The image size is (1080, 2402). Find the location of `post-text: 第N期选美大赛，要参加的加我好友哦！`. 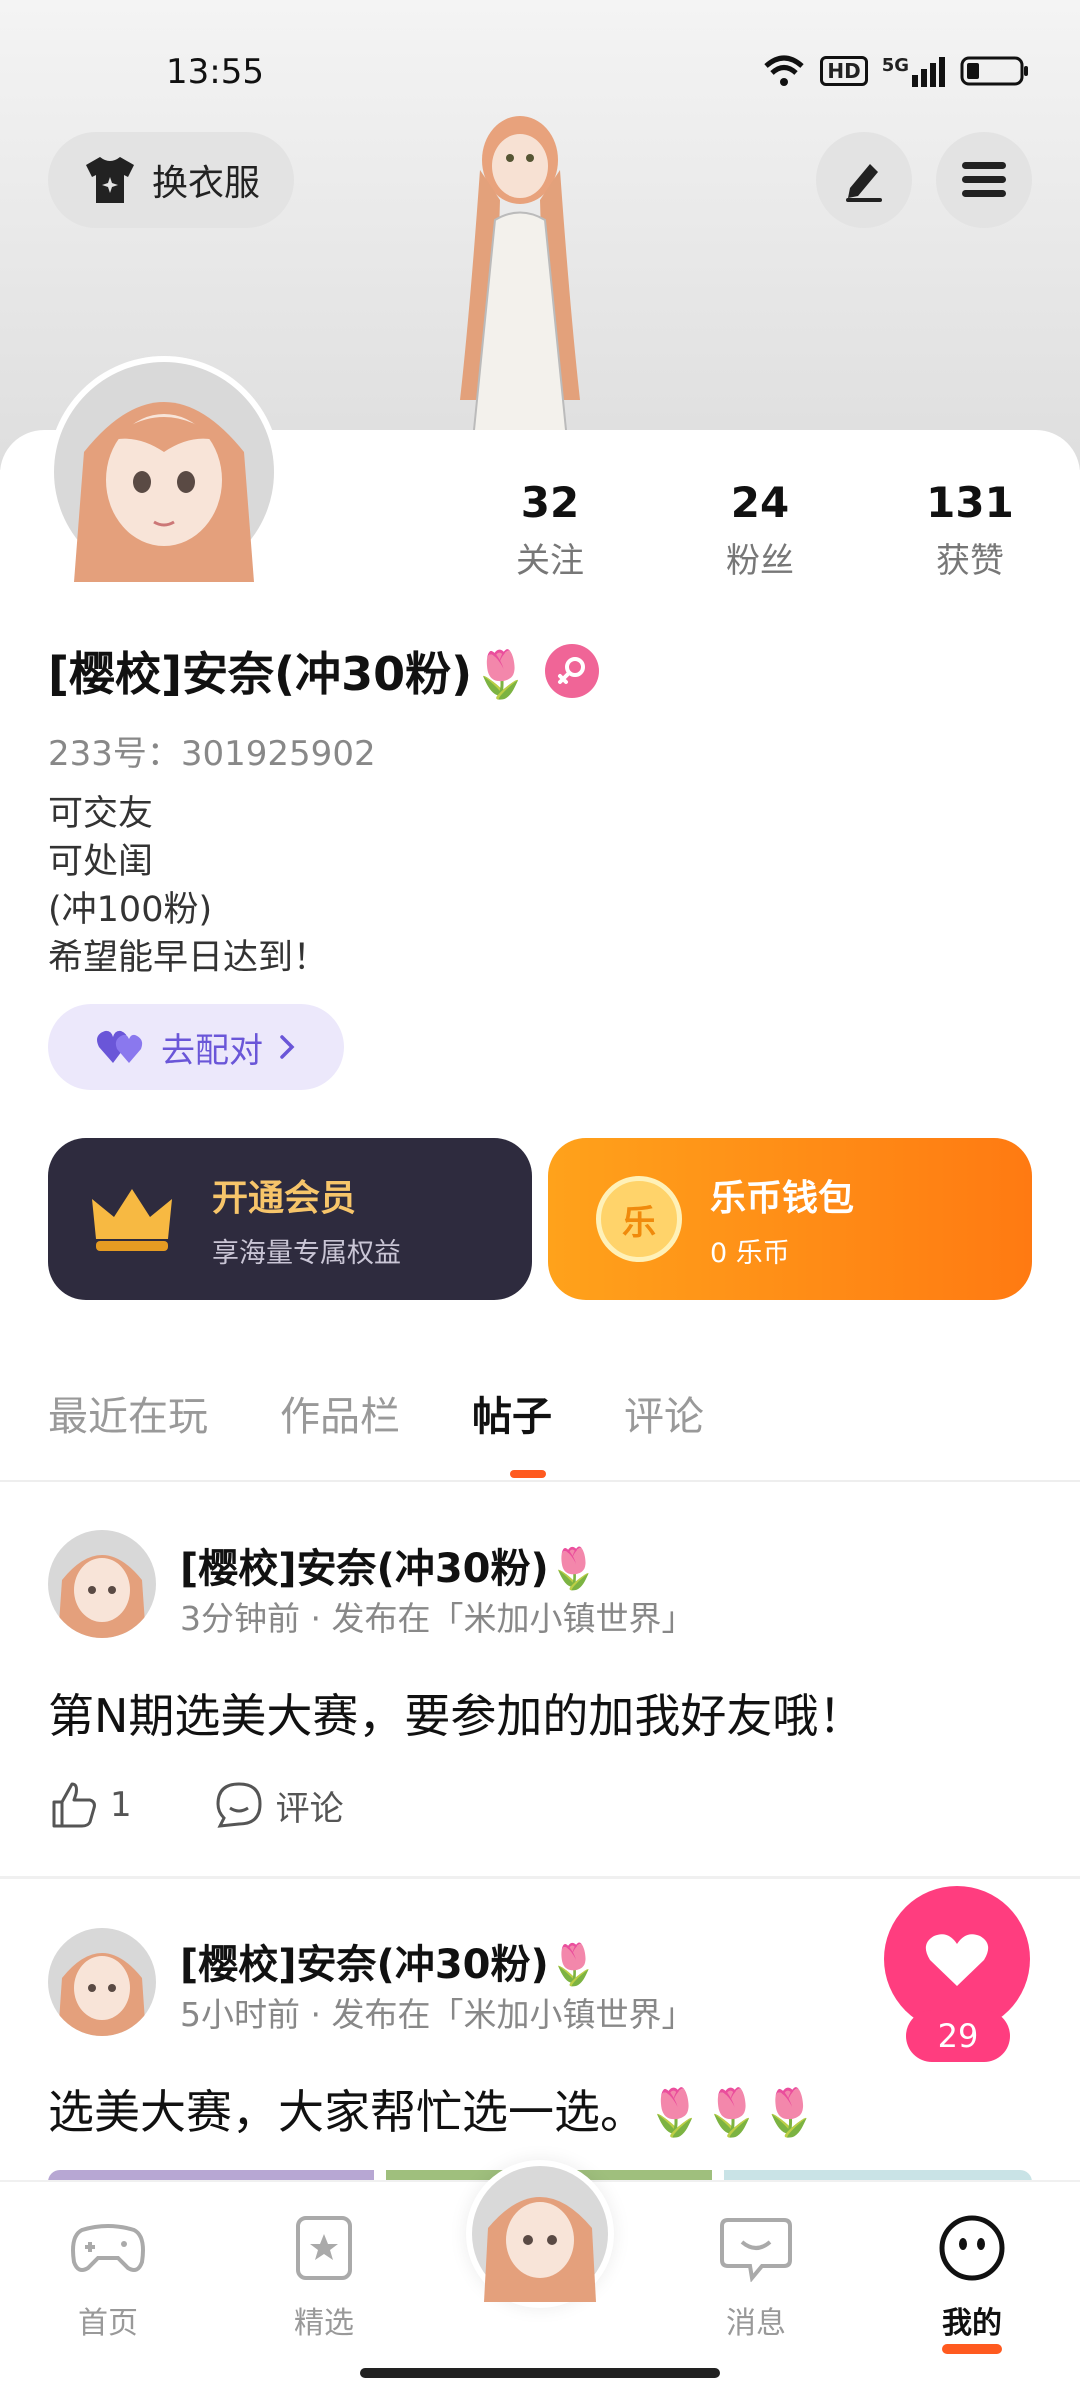

post-text: 第N期选美大赛，要参加的加我好友哦！ is located at coordinates (456, 1716).